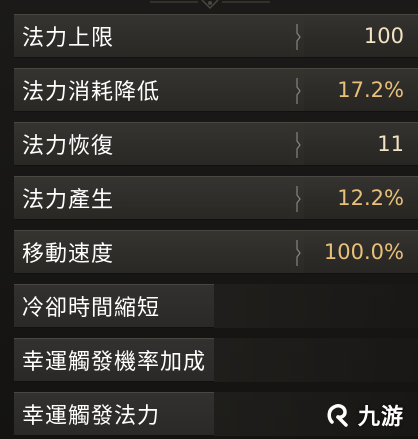  Describe the element at coordinates (68, 146) in the screenshot. I see `stat-name: 法力恢復` at that location.